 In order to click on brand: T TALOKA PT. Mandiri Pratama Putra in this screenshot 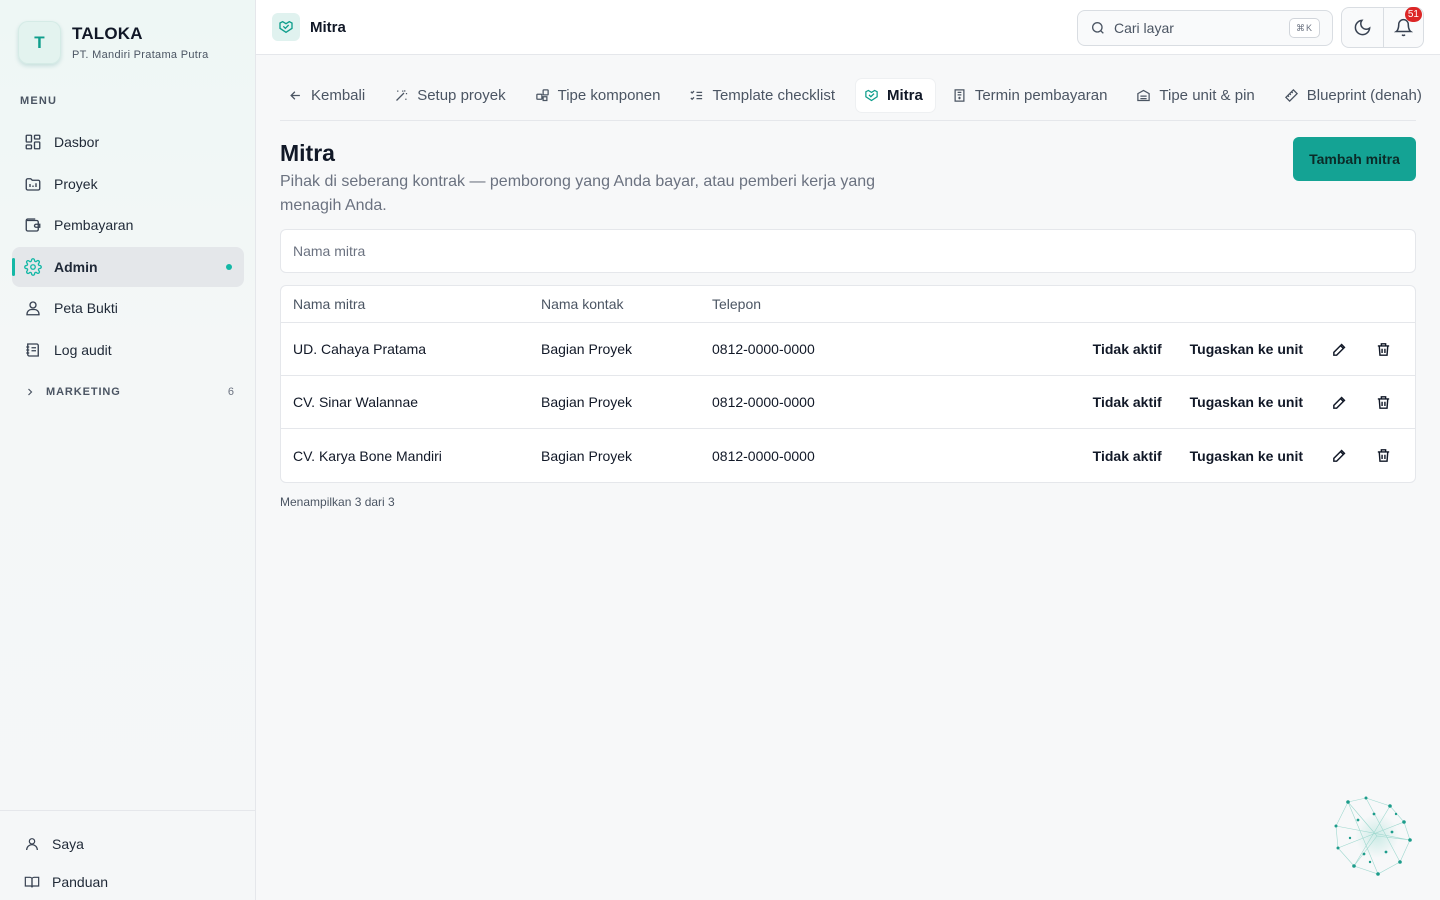, I will do `click(113, 42)`.